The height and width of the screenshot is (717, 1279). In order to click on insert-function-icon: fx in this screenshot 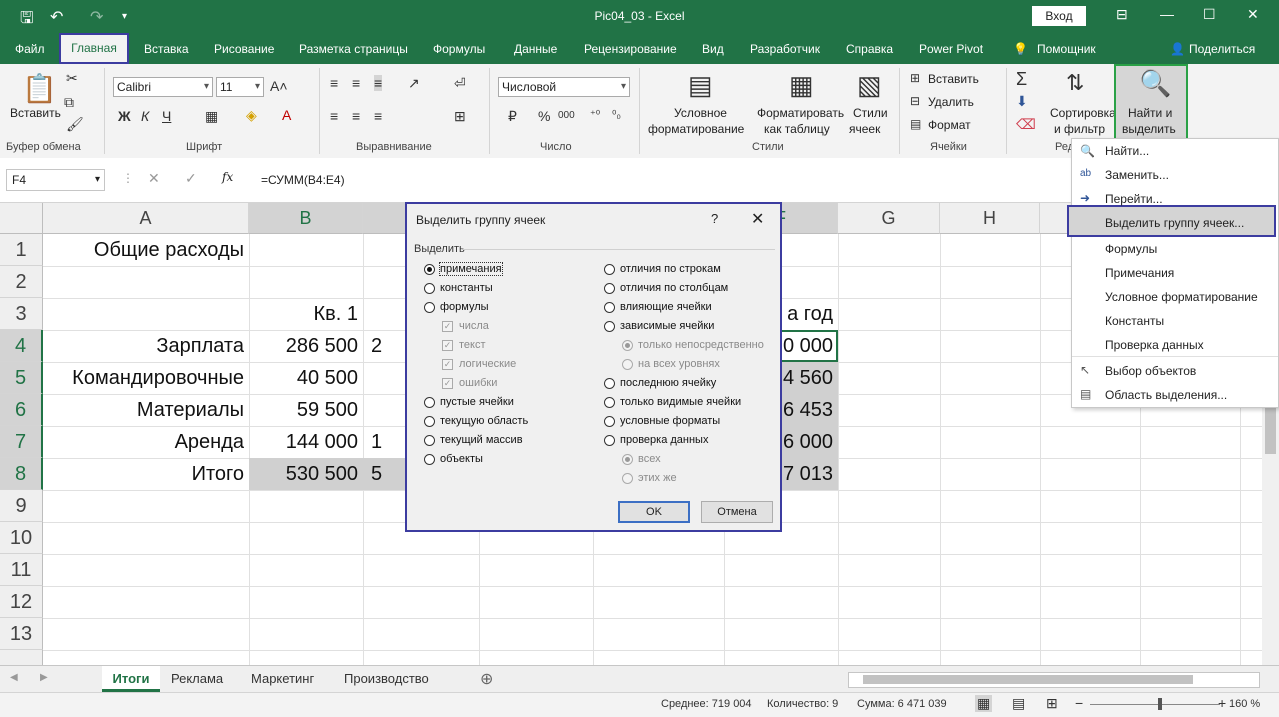, I will do `click(227, 177)`.